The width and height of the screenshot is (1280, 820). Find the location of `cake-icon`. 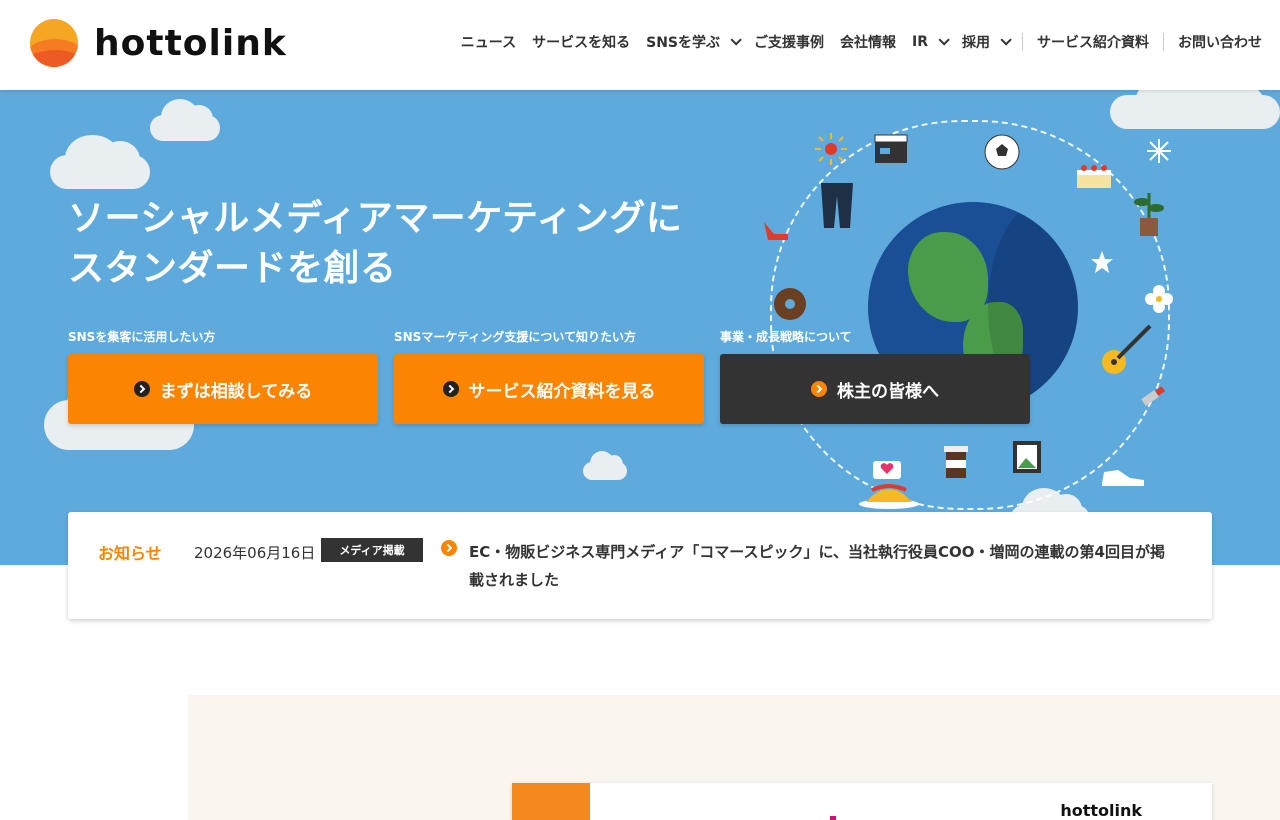

cake-icon is located at coordinates (1094, 176).